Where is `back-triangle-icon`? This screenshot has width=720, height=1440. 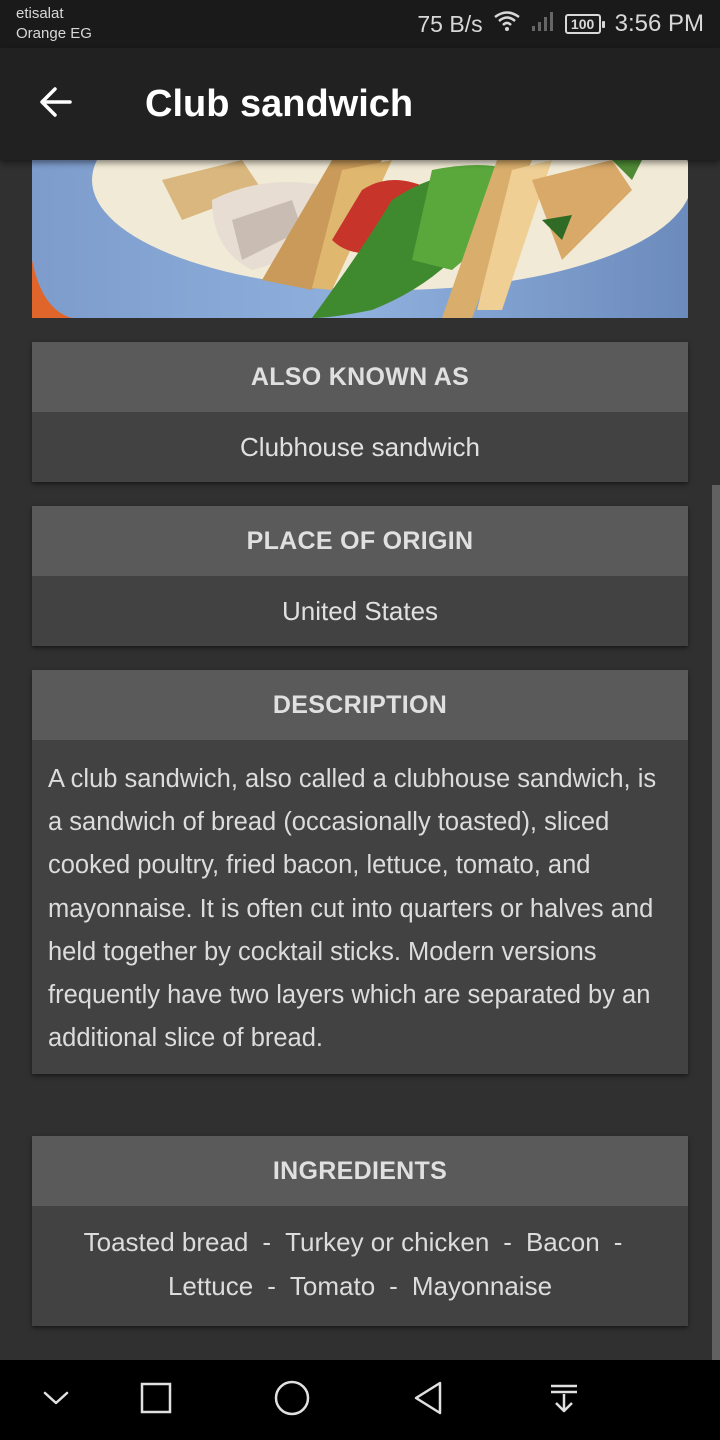 back-triangle-icon is located at coordinates (428, 1400).